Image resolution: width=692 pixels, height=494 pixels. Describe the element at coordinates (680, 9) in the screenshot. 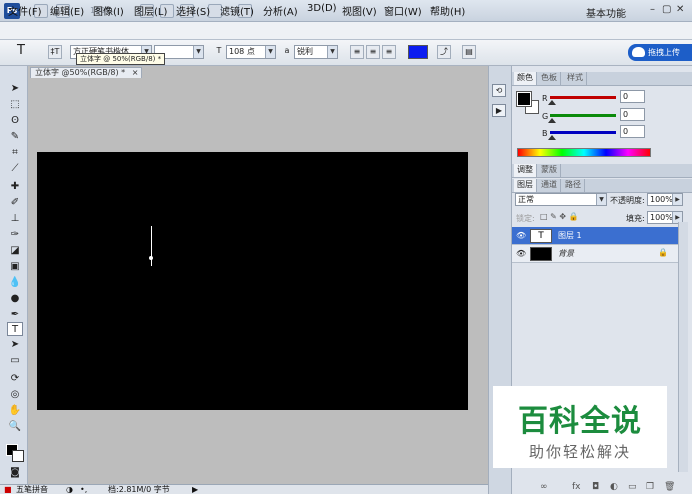

I see `close-button: ✕` at that location.